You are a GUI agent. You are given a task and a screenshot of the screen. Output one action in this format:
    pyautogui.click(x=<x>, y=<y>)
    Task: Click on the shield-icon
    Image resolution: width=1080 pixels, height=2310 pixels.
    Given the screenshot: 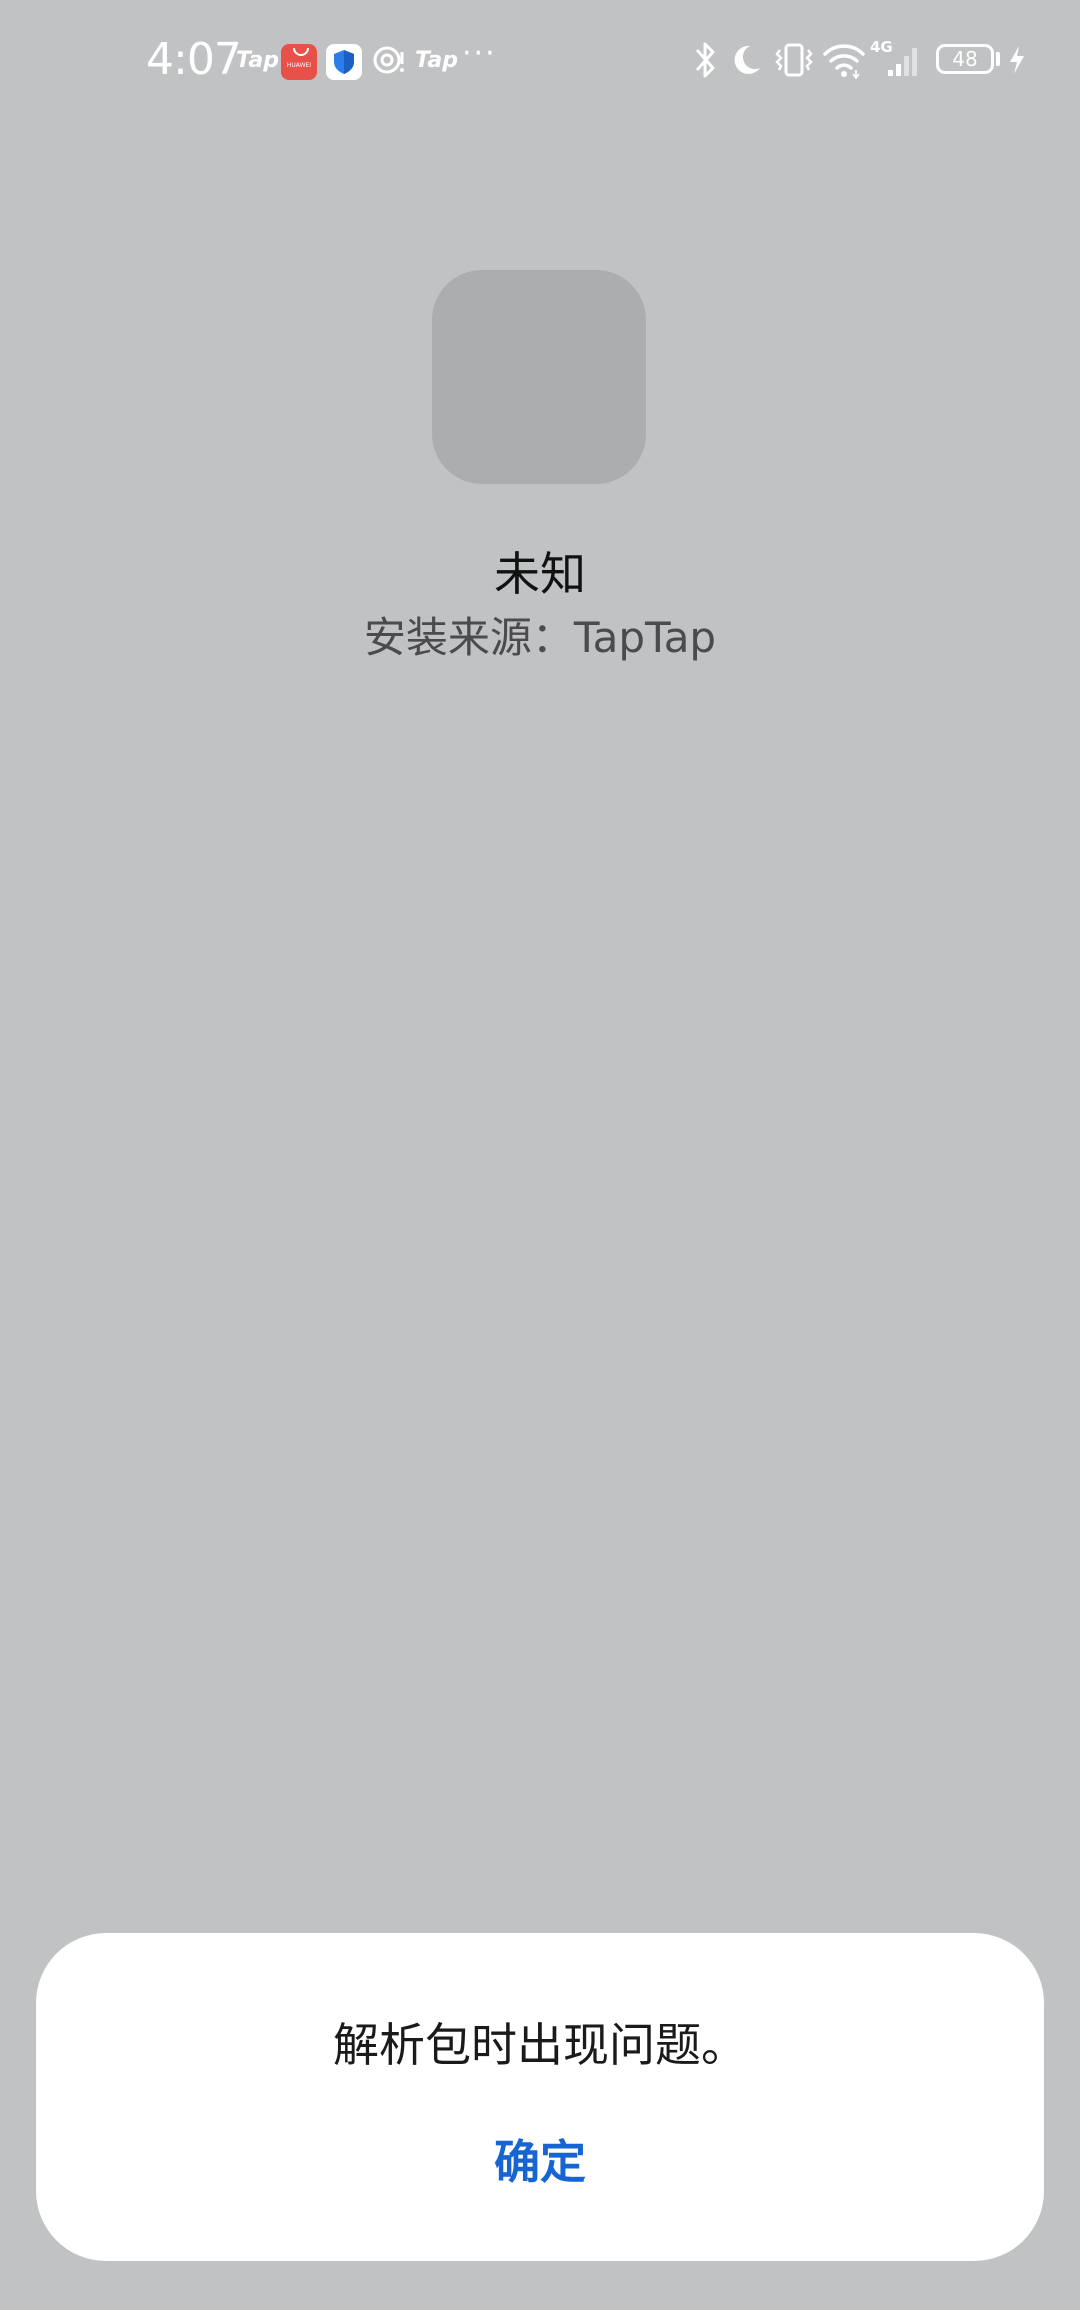 What is the action you would take?
    pyautogui.click(x=344, y=62)
    